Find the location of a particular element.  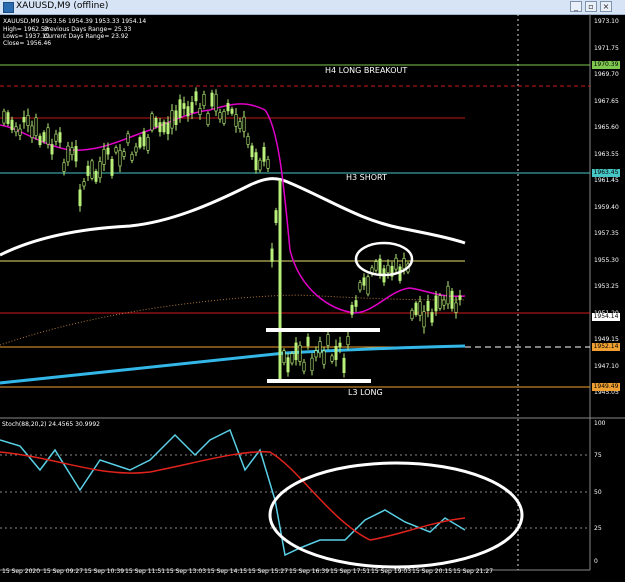

time-axis-label: 15 Sep 11:51 is located at coordinates (145, 571).